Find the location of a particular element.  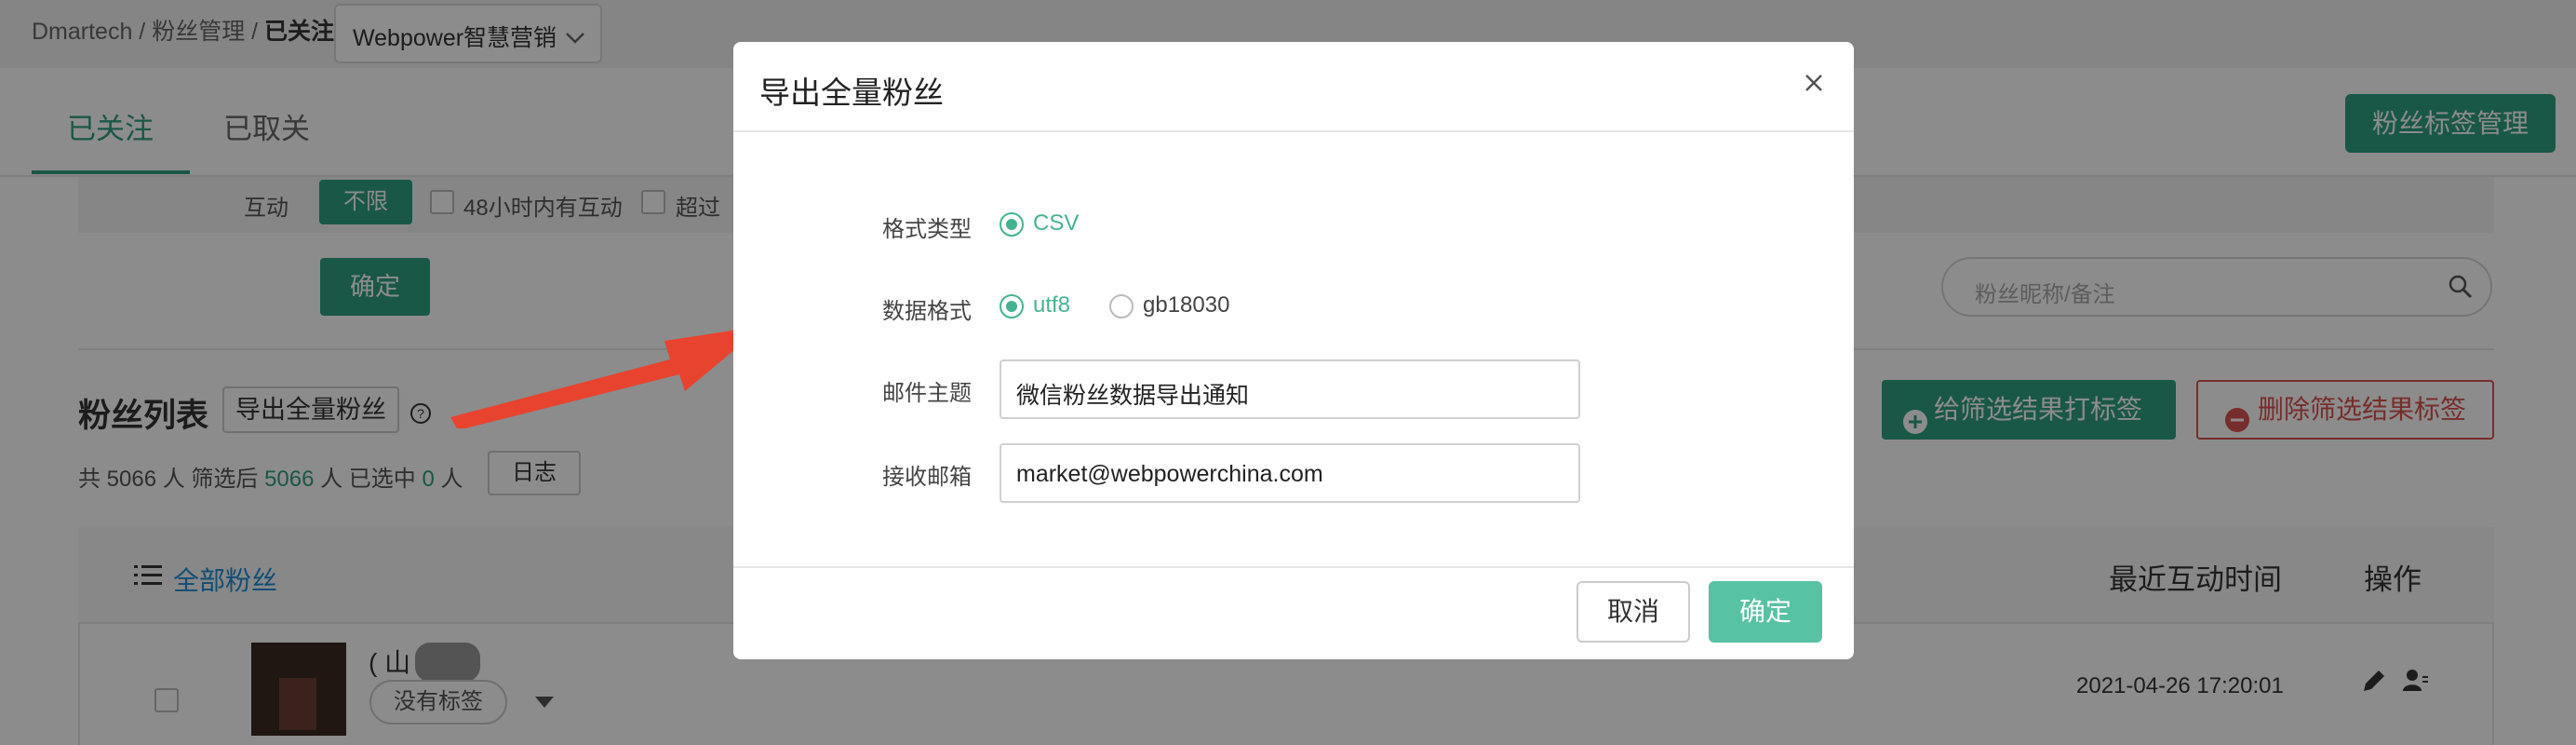

recipient-email-label: 接收邮箱 is located at coordinates (927, 477).